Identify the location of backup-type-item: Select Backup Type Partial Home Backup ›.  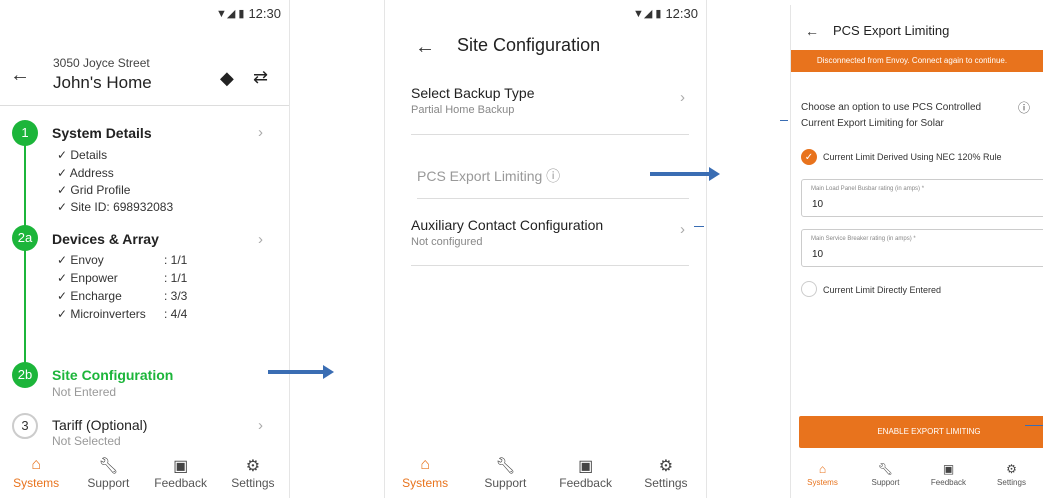
(550, 110).